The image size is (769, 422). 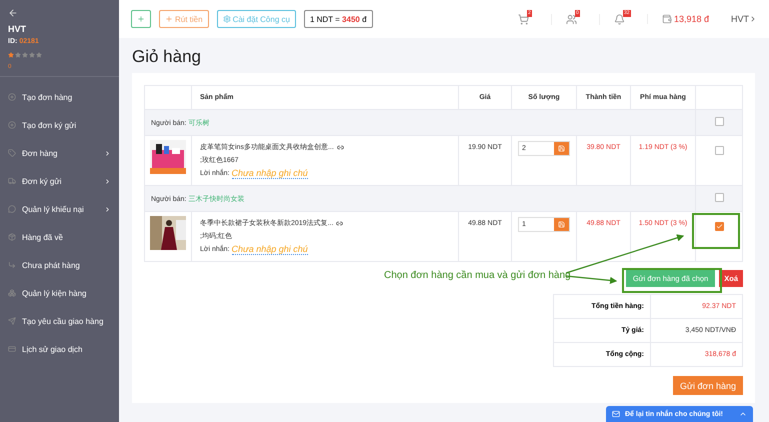 I want to click on add-button, so click(x=141, y=19).